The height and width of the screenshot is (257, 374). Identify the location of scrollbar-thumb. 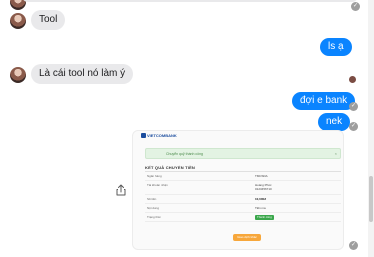
(371, 199).